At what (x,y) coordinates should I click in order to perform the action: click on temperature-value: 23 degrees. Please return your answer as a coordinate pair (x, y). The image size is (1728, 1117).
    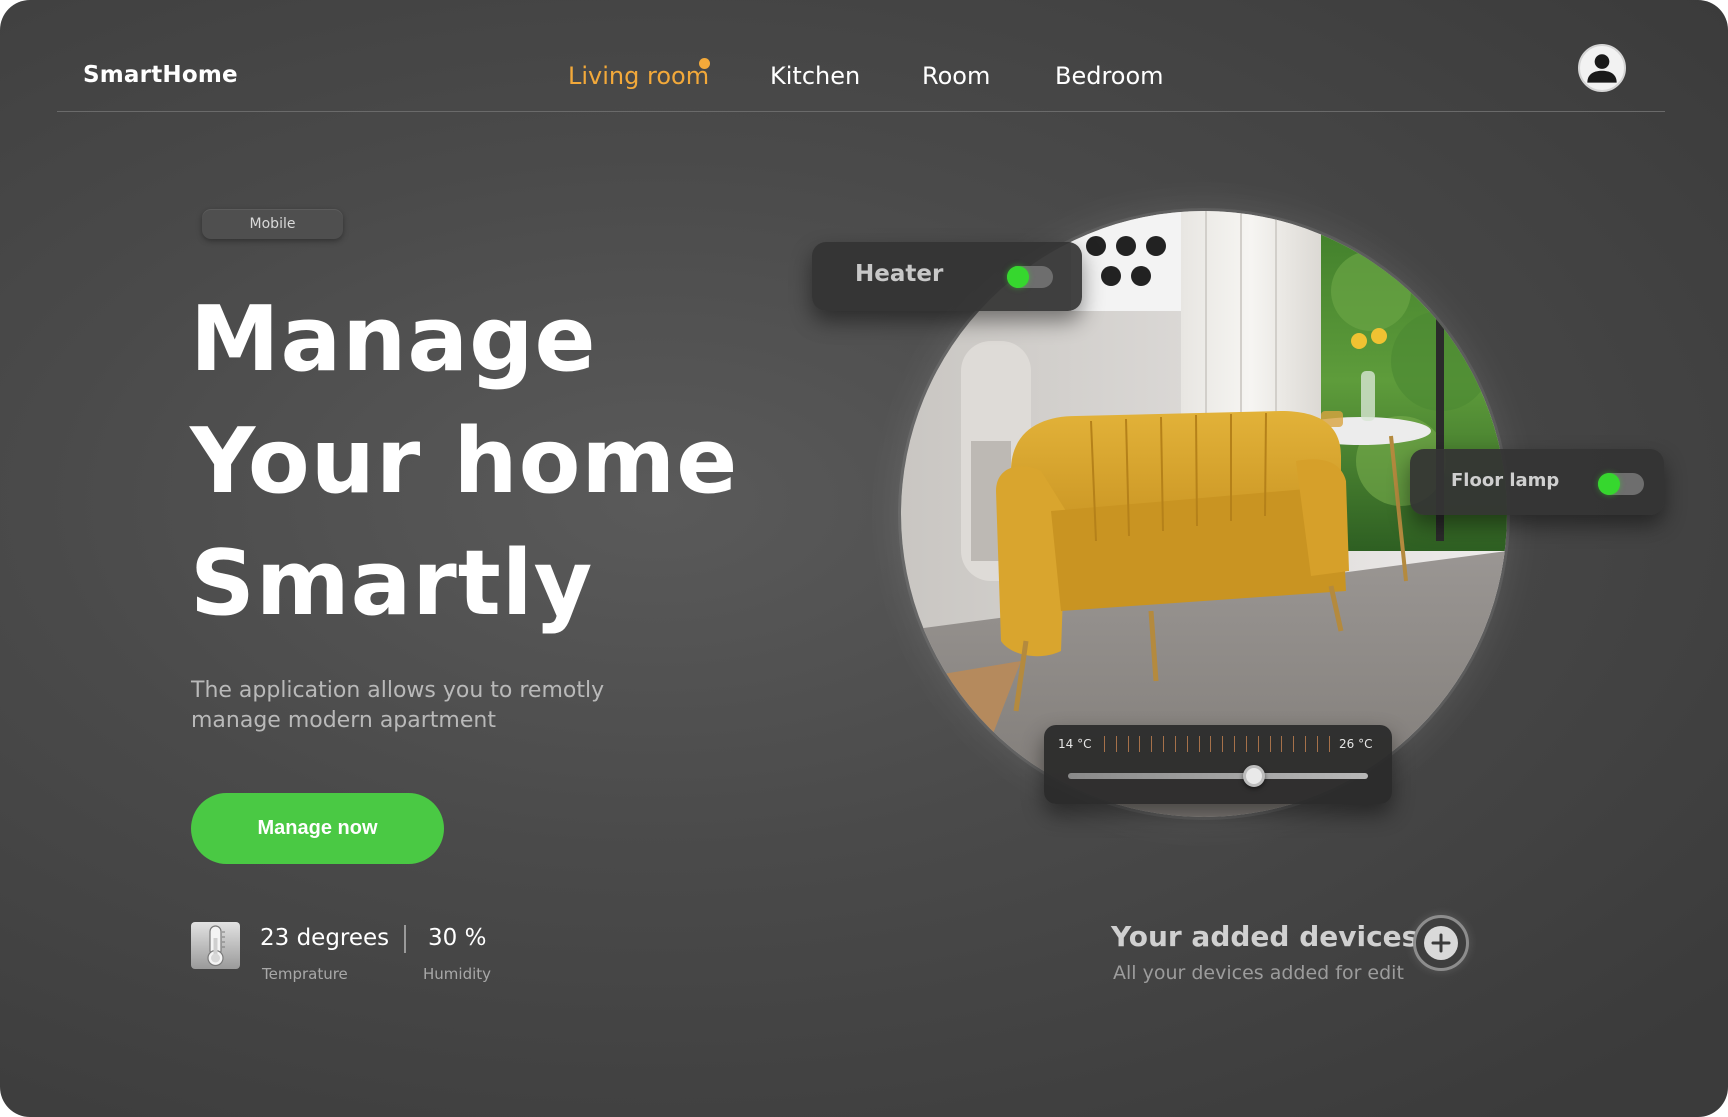
    Looking at the image, I should click on (325, 938).